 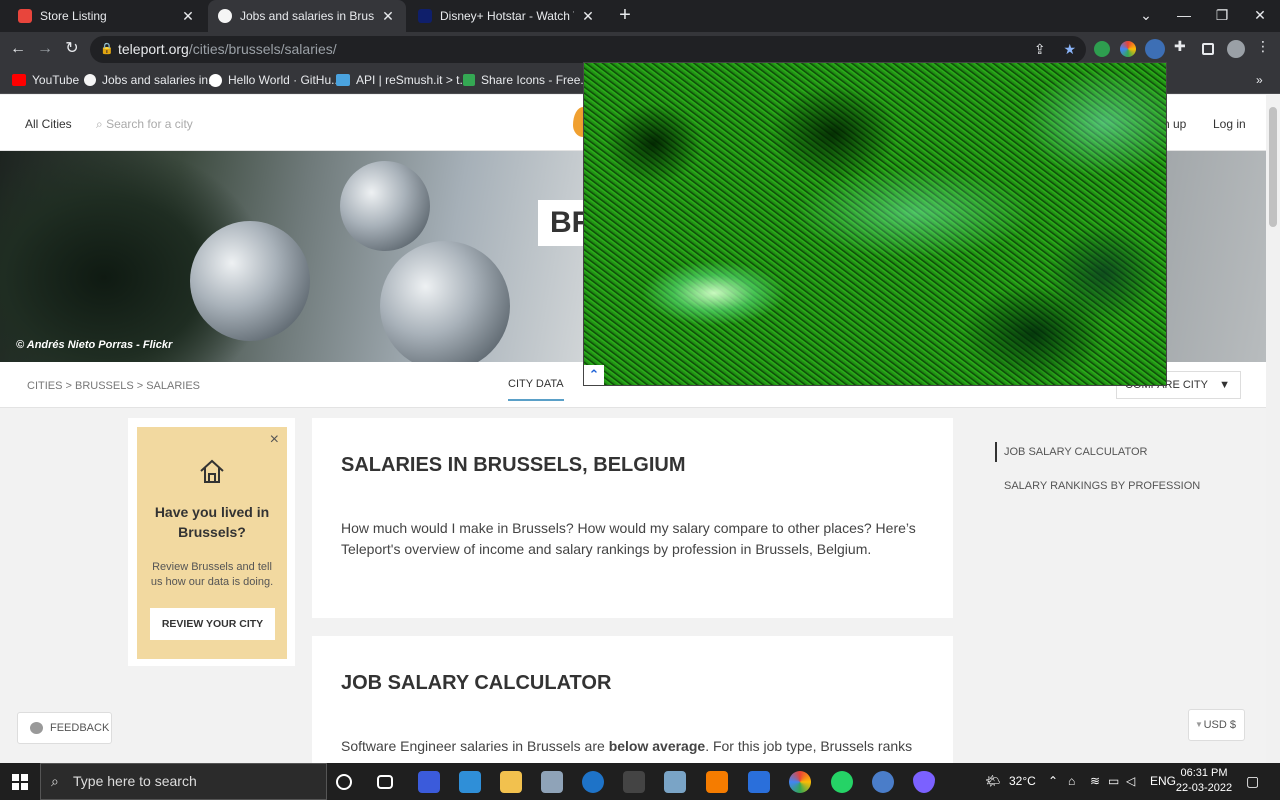 What do you see at coordinates (343, 80) in the screenshot?
I see `resmush-icon` at bounding box center [343, 80].